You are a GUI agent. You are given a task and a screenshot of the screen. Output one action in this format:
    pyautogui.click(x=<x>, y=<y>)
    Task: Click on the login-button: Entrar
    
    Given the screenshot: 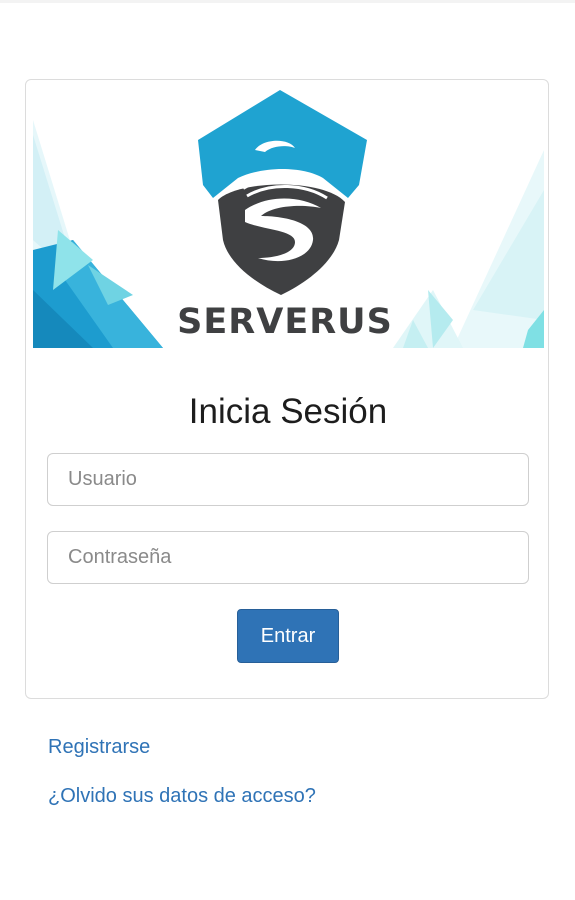 What is the action you would take?
    pyautogui.click(x=288, y=636)
    